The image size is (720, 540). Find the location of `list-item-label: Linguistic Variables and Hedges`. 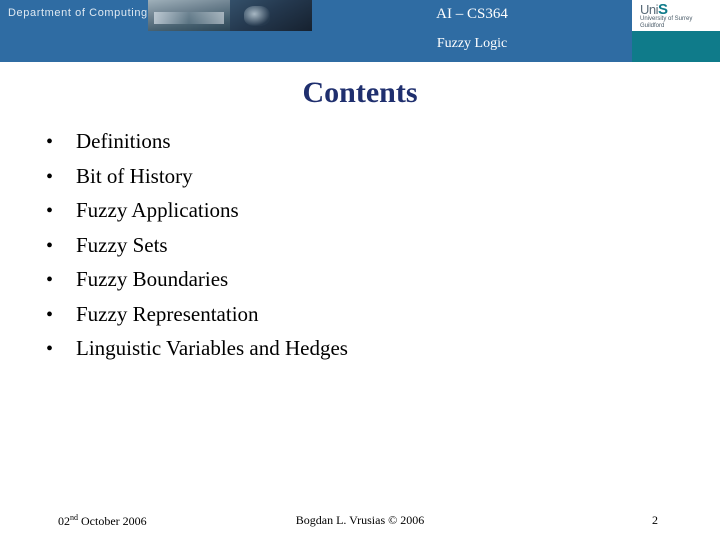

list-item-label: Linguistic Variables and Hedges is located at coordinates (212, 348).